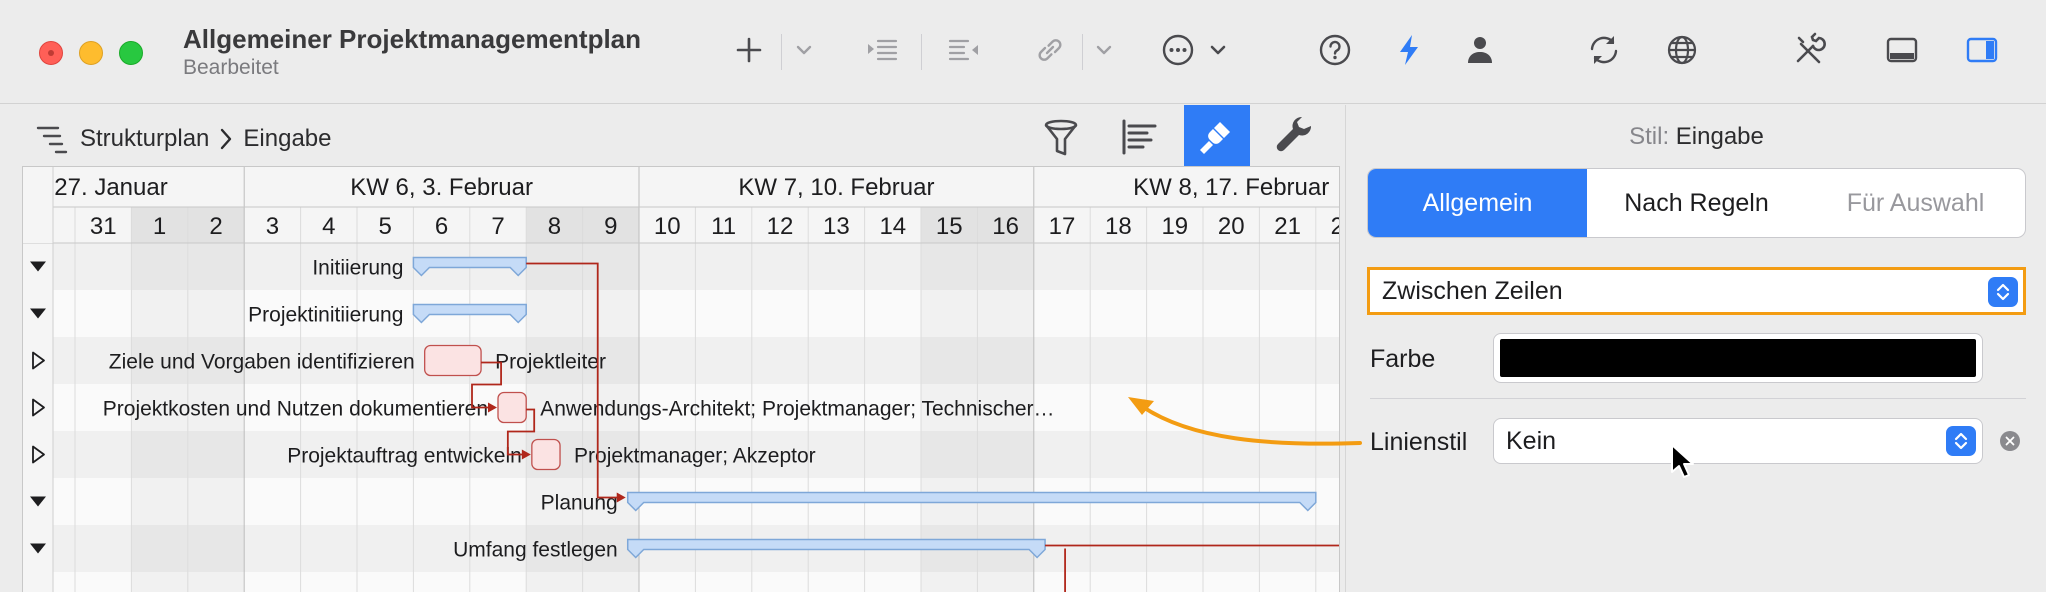  What do you see at coordinates (1696, 291) in the screenshot?
I see `line-scope-popup: Zwischen Zeilen` at bounding box center [1696, 291].